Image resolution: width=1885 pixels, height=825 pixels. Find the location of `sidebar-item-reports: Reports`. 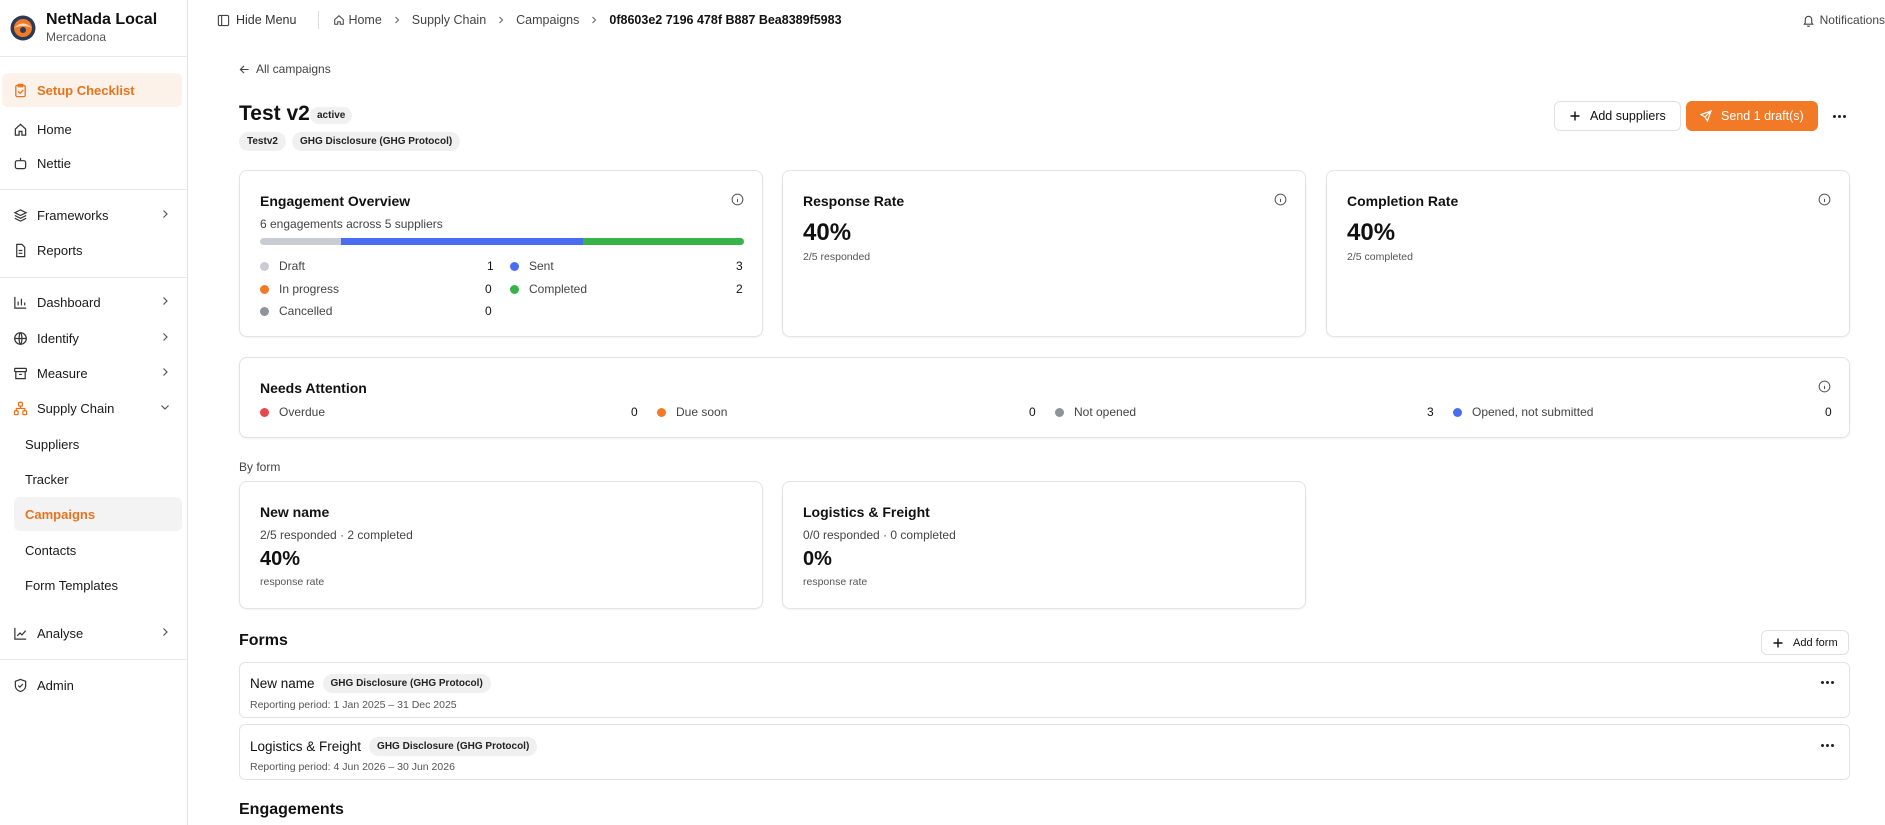

sidebar-item-reports: Reports is located at coordinates (97, 250).